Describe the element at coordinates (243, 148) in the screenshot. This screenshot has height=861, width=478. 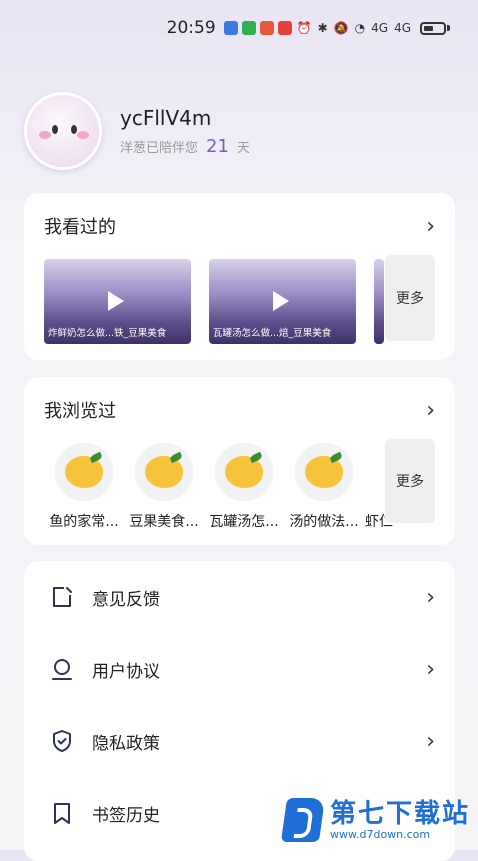
I see `companion-days-unit: 天` at that location.